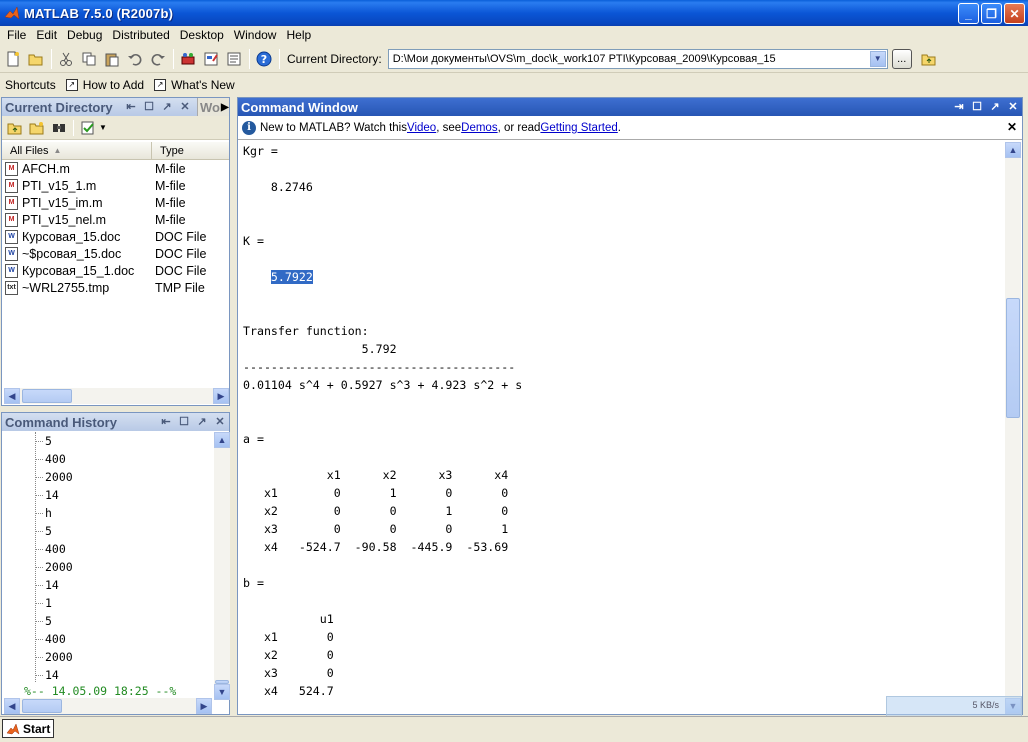 This screenshot has width=1028, height=742. What do you see at coordinates (578, 128) in the screenshot?
I see `getting-started-link: Getting Started` at bounding box center [578, 128].